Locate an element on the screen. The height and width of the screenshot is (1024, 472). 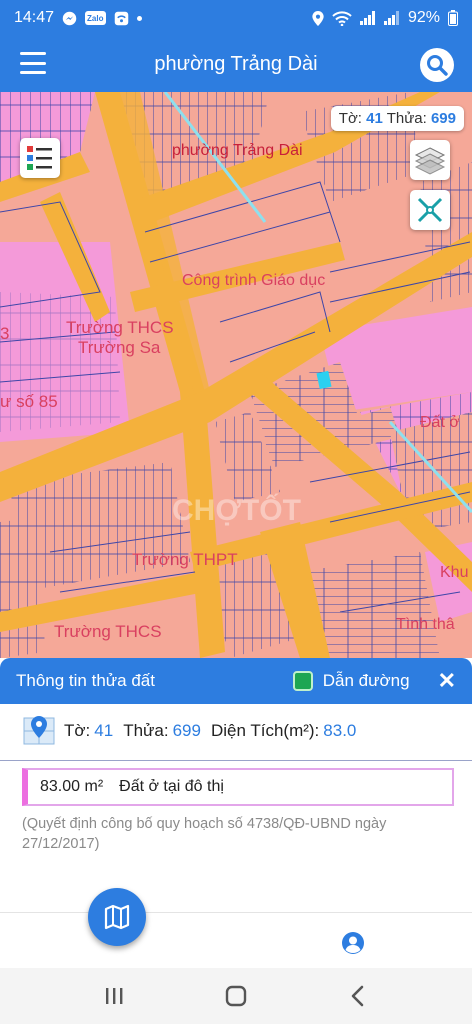
map-label-school-name: Trường Sa is located at coordinates (119, 347).